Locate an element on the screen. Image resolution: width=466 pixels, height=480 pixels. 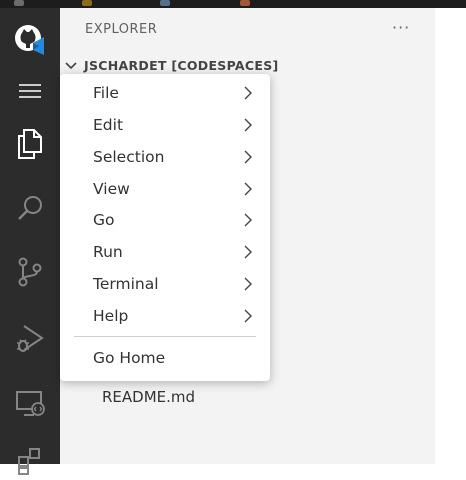
menu-item-label: Go is located at coordinates (104, 220).